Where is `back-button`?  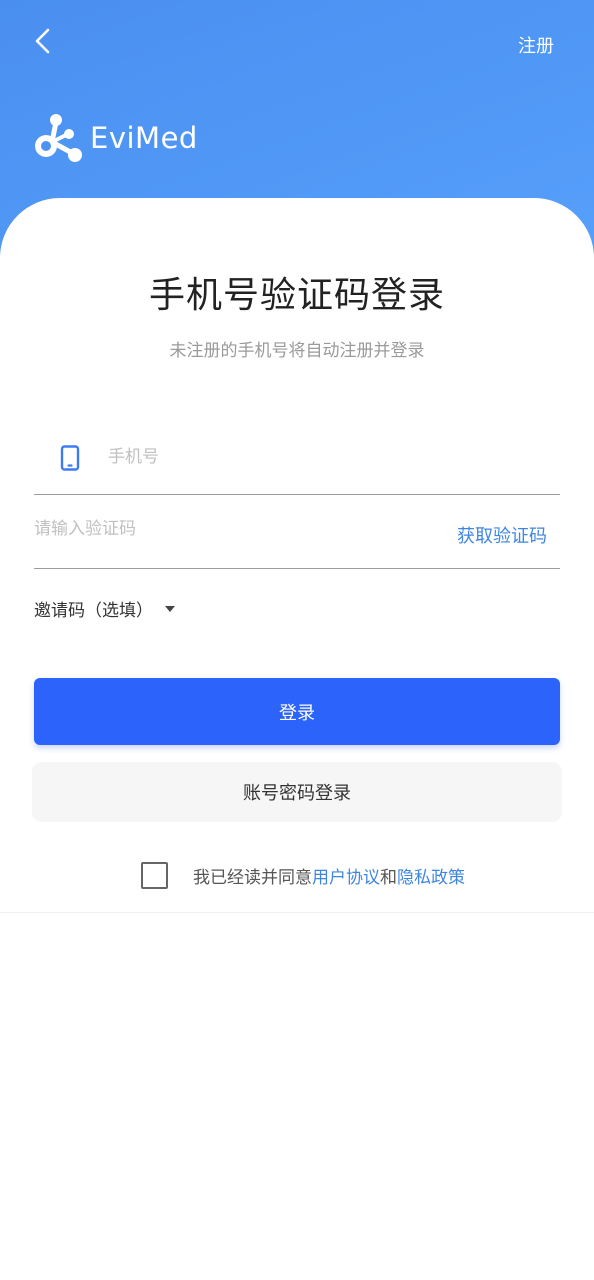
back-button is located at coordinates (42, 41).